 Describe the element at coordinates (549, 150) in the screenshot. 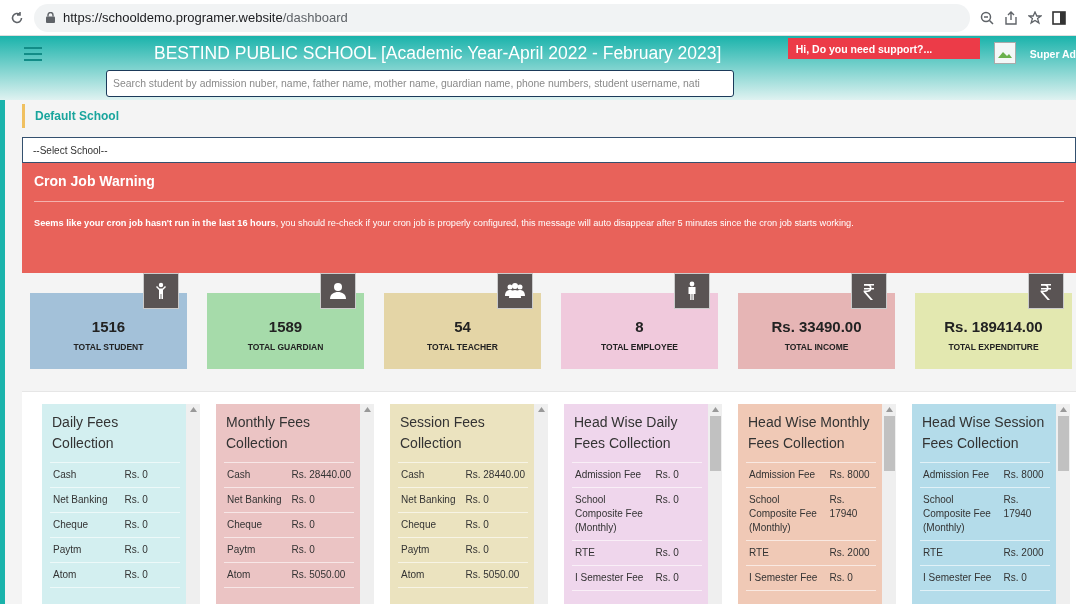

I see `school-select: --Select School--` at that location.